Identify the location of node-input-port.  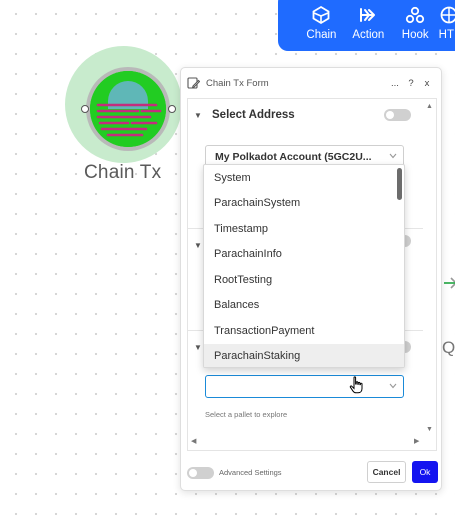
(85, 109).